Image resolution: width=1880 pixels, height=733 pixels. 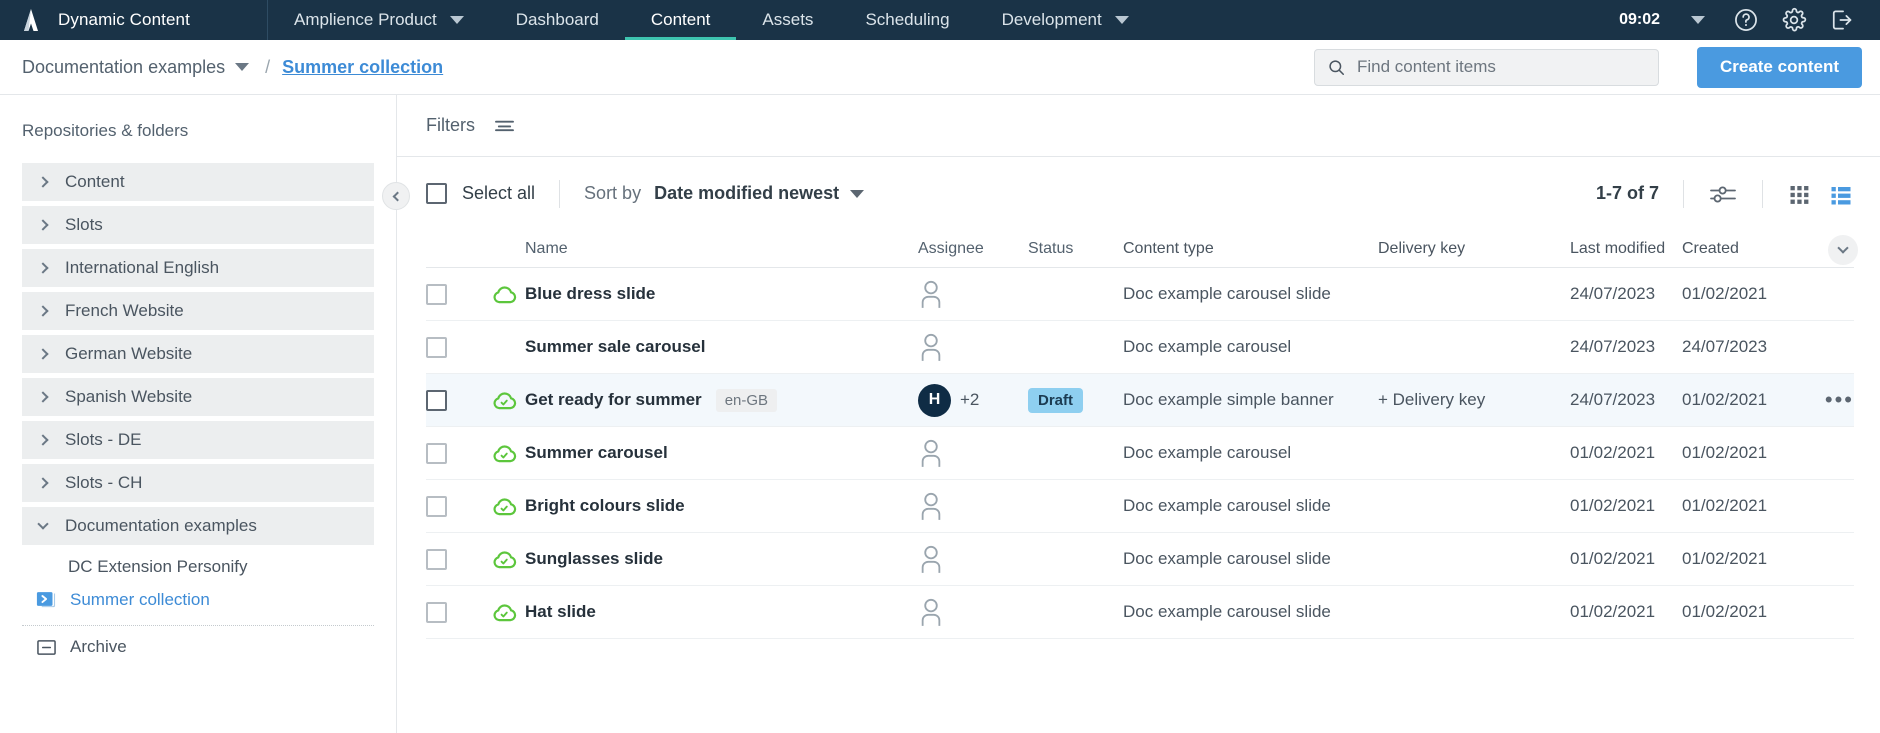 What do you see at coordinates (615, 346) in the screenshot?
I see `row-name: Summer sale carousel` at bounding box center [615, 346].